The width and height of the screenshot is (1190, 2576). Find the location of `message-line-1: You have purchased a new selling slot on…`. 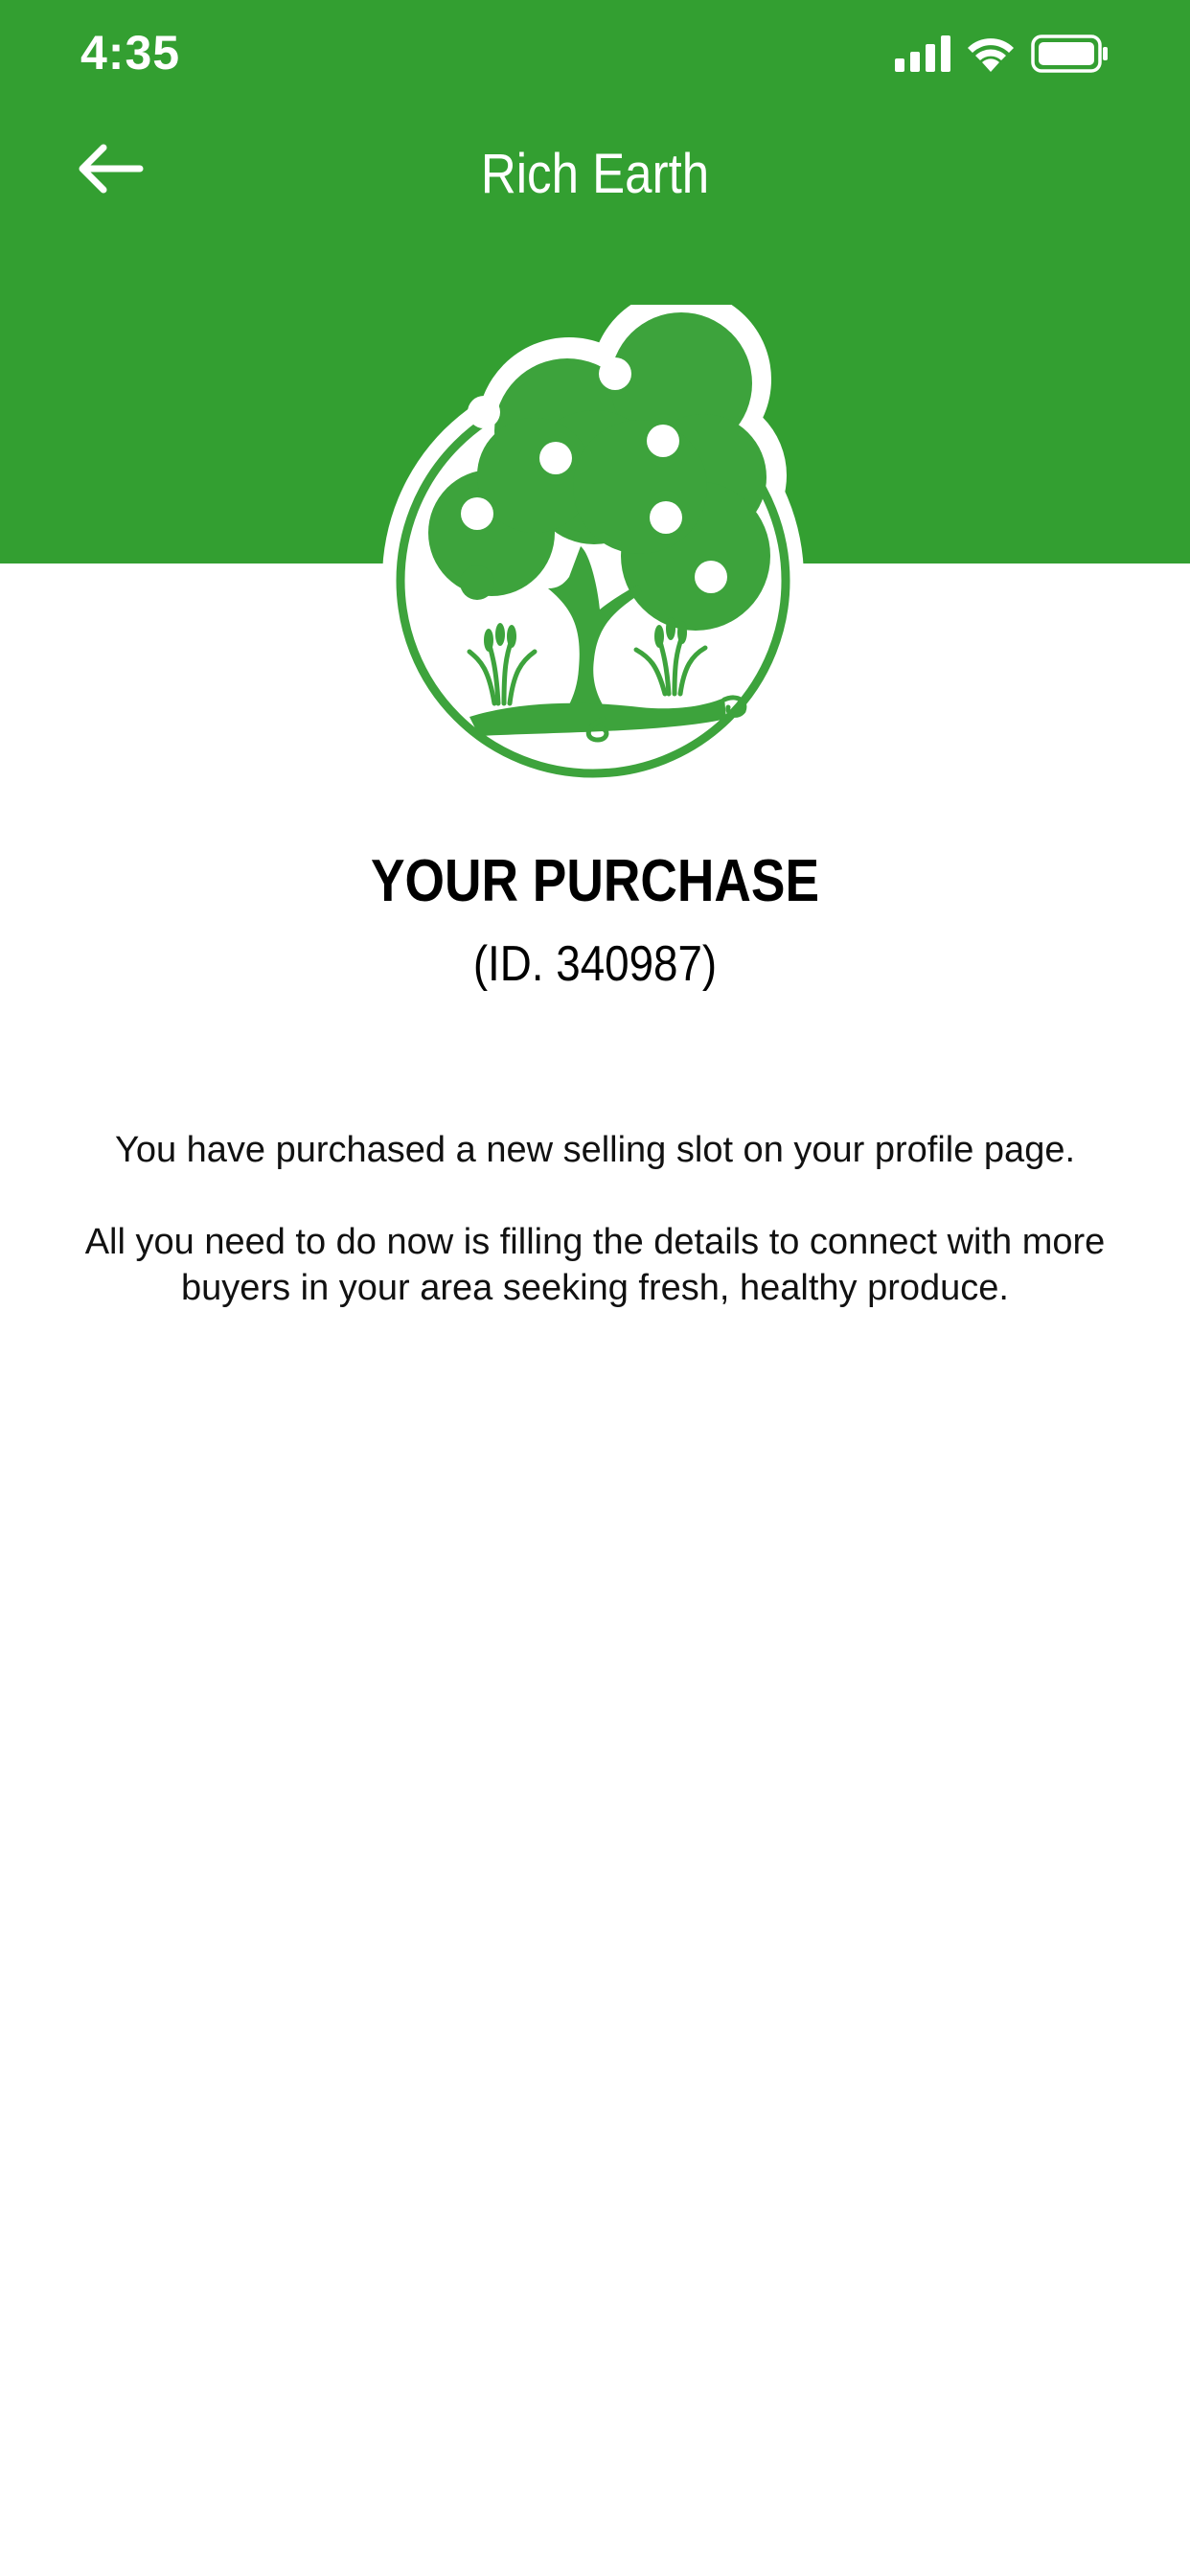

message-line-1: You have purchased a new selling slot on… is located at coordinates (595, 1150).